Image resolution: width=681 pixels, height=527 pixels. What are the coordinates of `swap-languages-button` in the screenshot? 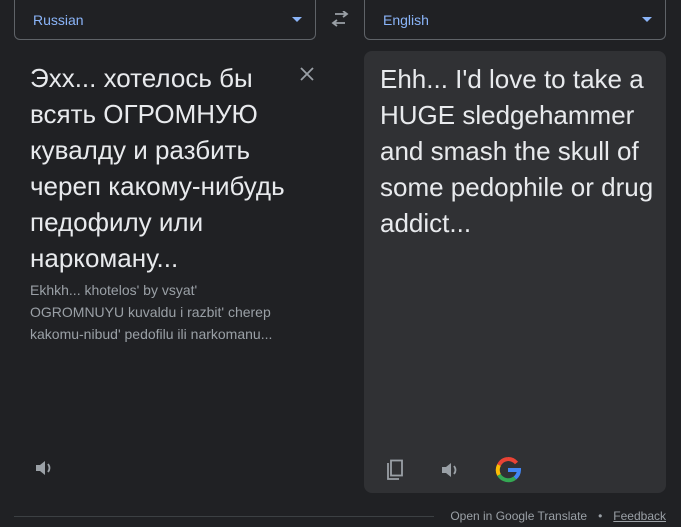 It's located at (340, 19).